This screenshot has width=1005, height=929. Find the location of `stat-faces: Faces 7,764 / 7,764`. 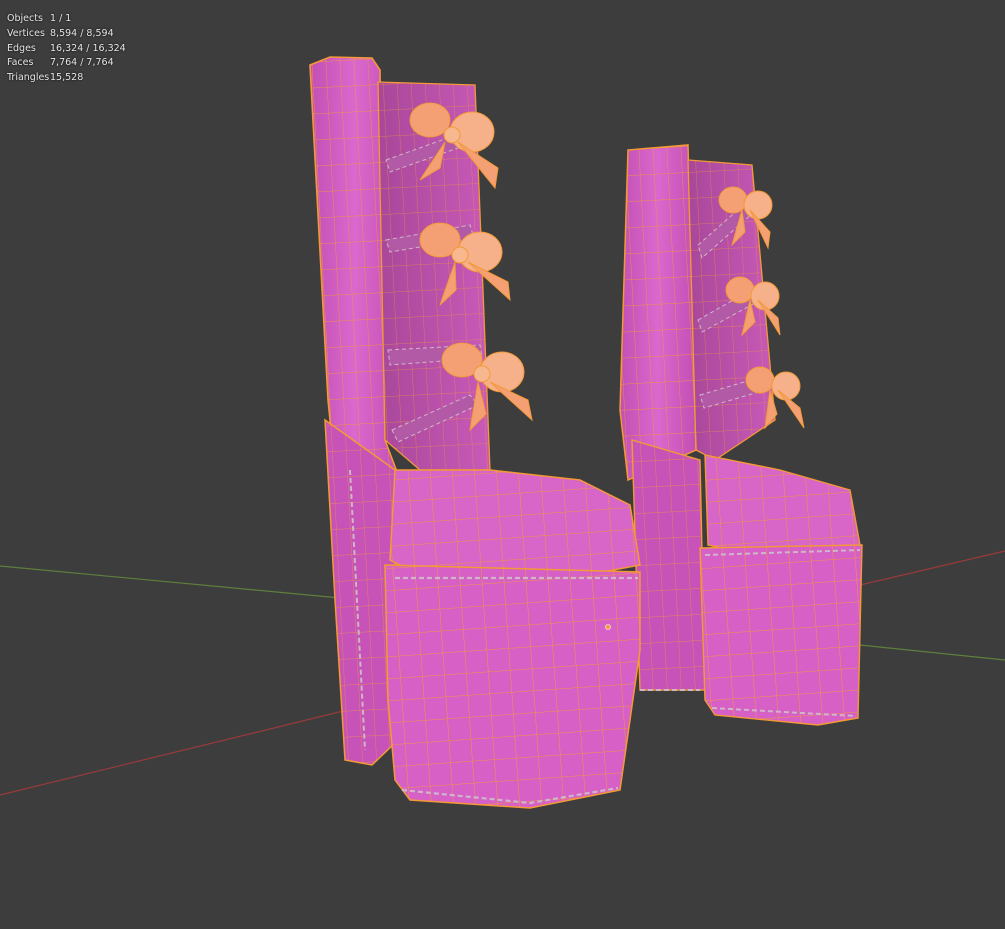

stat-faces: Faces 7,764 / 7,764 is located at coordinates (66, 63).